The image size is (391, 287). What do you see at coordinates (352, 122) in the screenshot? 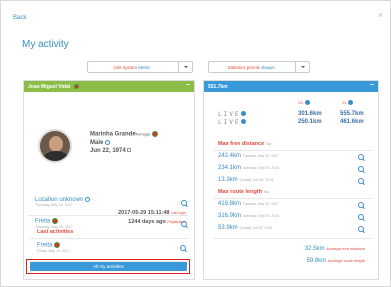
I see `live-xl-value: 461.6km` at bounding box center [352, 122].